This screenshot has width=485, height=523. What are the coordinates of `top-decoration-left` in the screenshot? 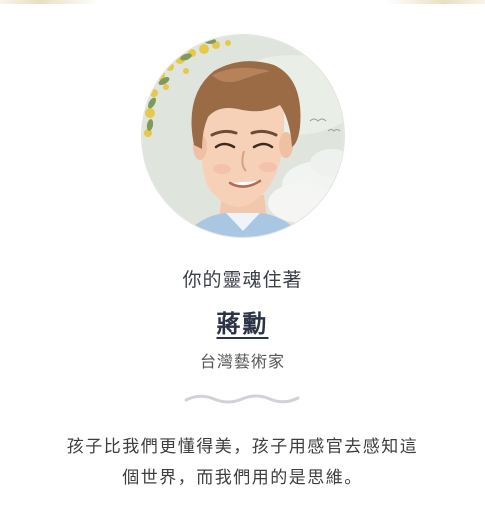 It's located at (50, 2).